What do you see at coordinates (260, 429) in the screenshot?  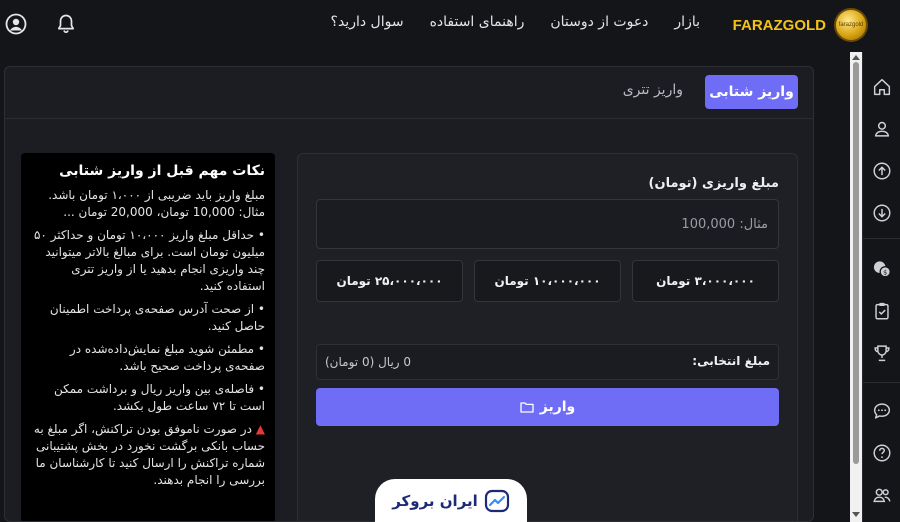 I see `warning-icon: ▲` at bounding box center [260, 429].